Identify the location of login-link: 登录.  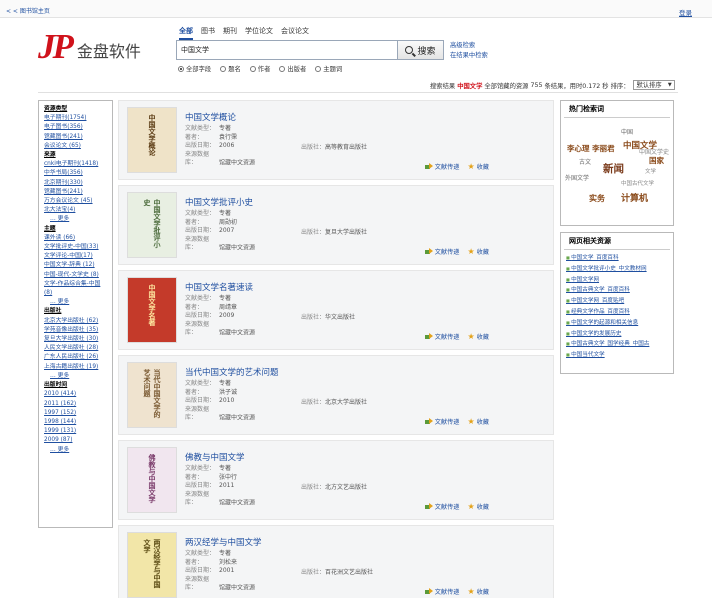
(685, 12).